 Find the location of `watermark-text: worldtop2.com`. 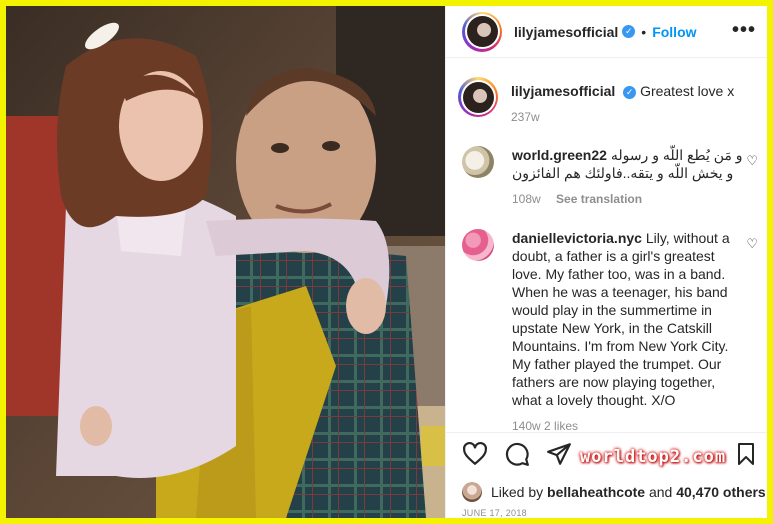

watermark-text: worldtop2.com is located at coordinates (653, 457).